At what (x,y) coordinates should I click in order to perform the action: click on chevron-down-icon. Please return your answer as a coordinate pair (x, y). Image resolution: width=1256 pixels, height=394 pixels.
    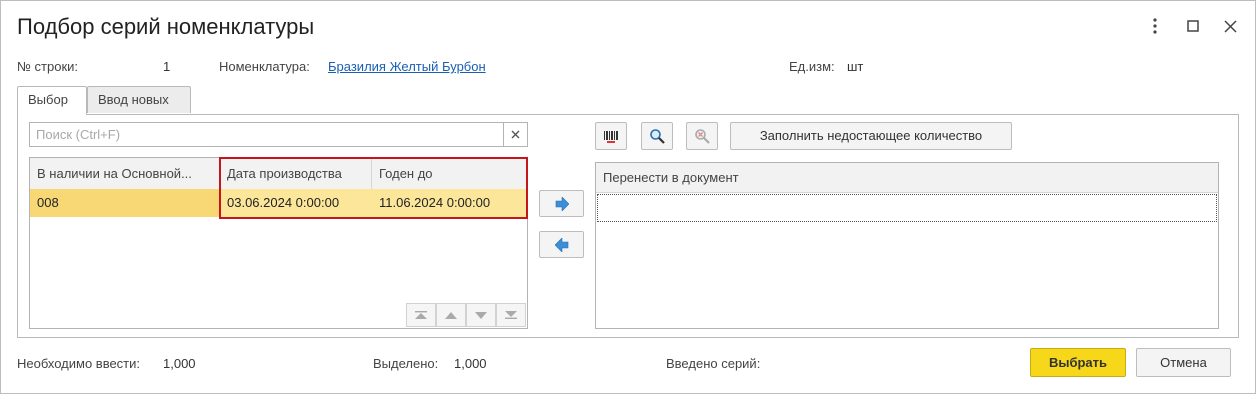
    Looking at the image, I should click on (481, 315).